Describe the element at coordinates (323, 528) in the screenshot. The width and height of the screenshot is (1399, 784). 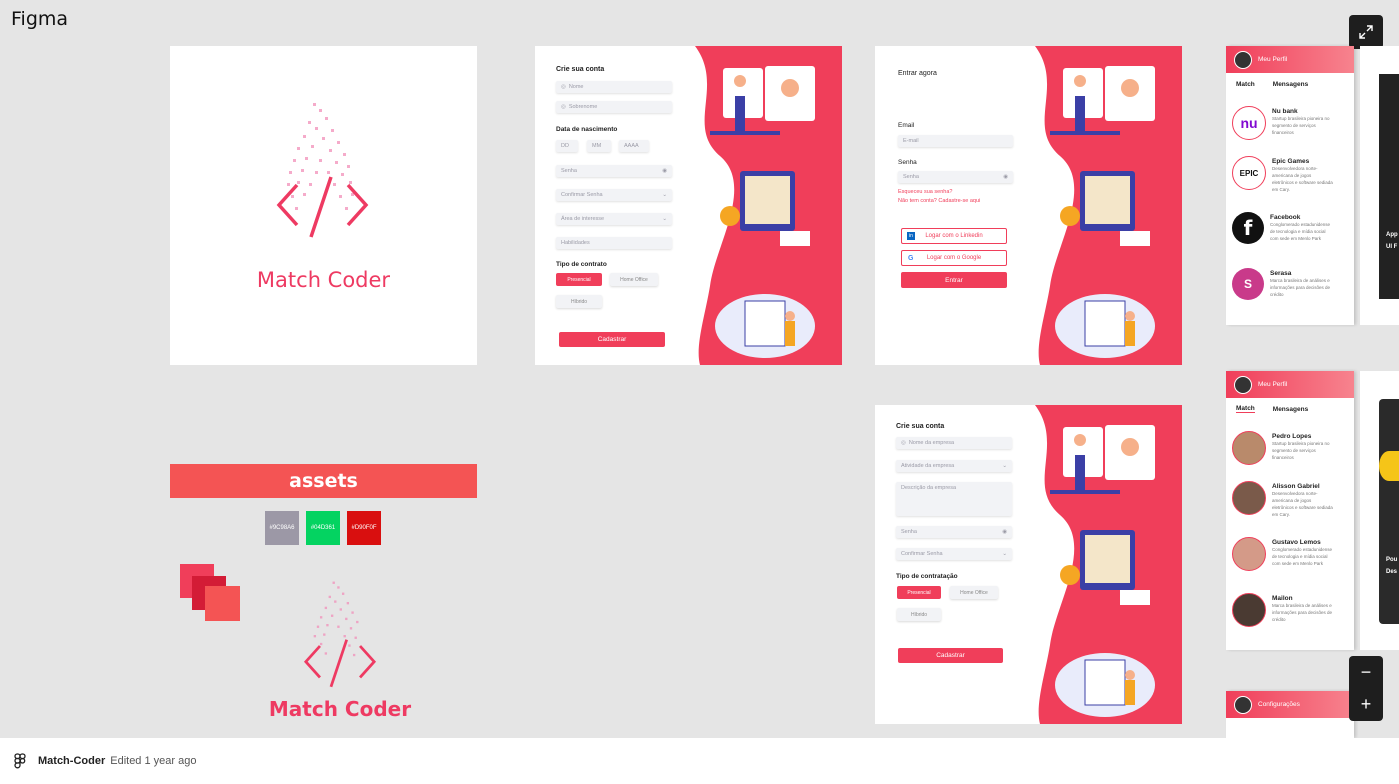
I see `color-swatch: #04D361` at that location.